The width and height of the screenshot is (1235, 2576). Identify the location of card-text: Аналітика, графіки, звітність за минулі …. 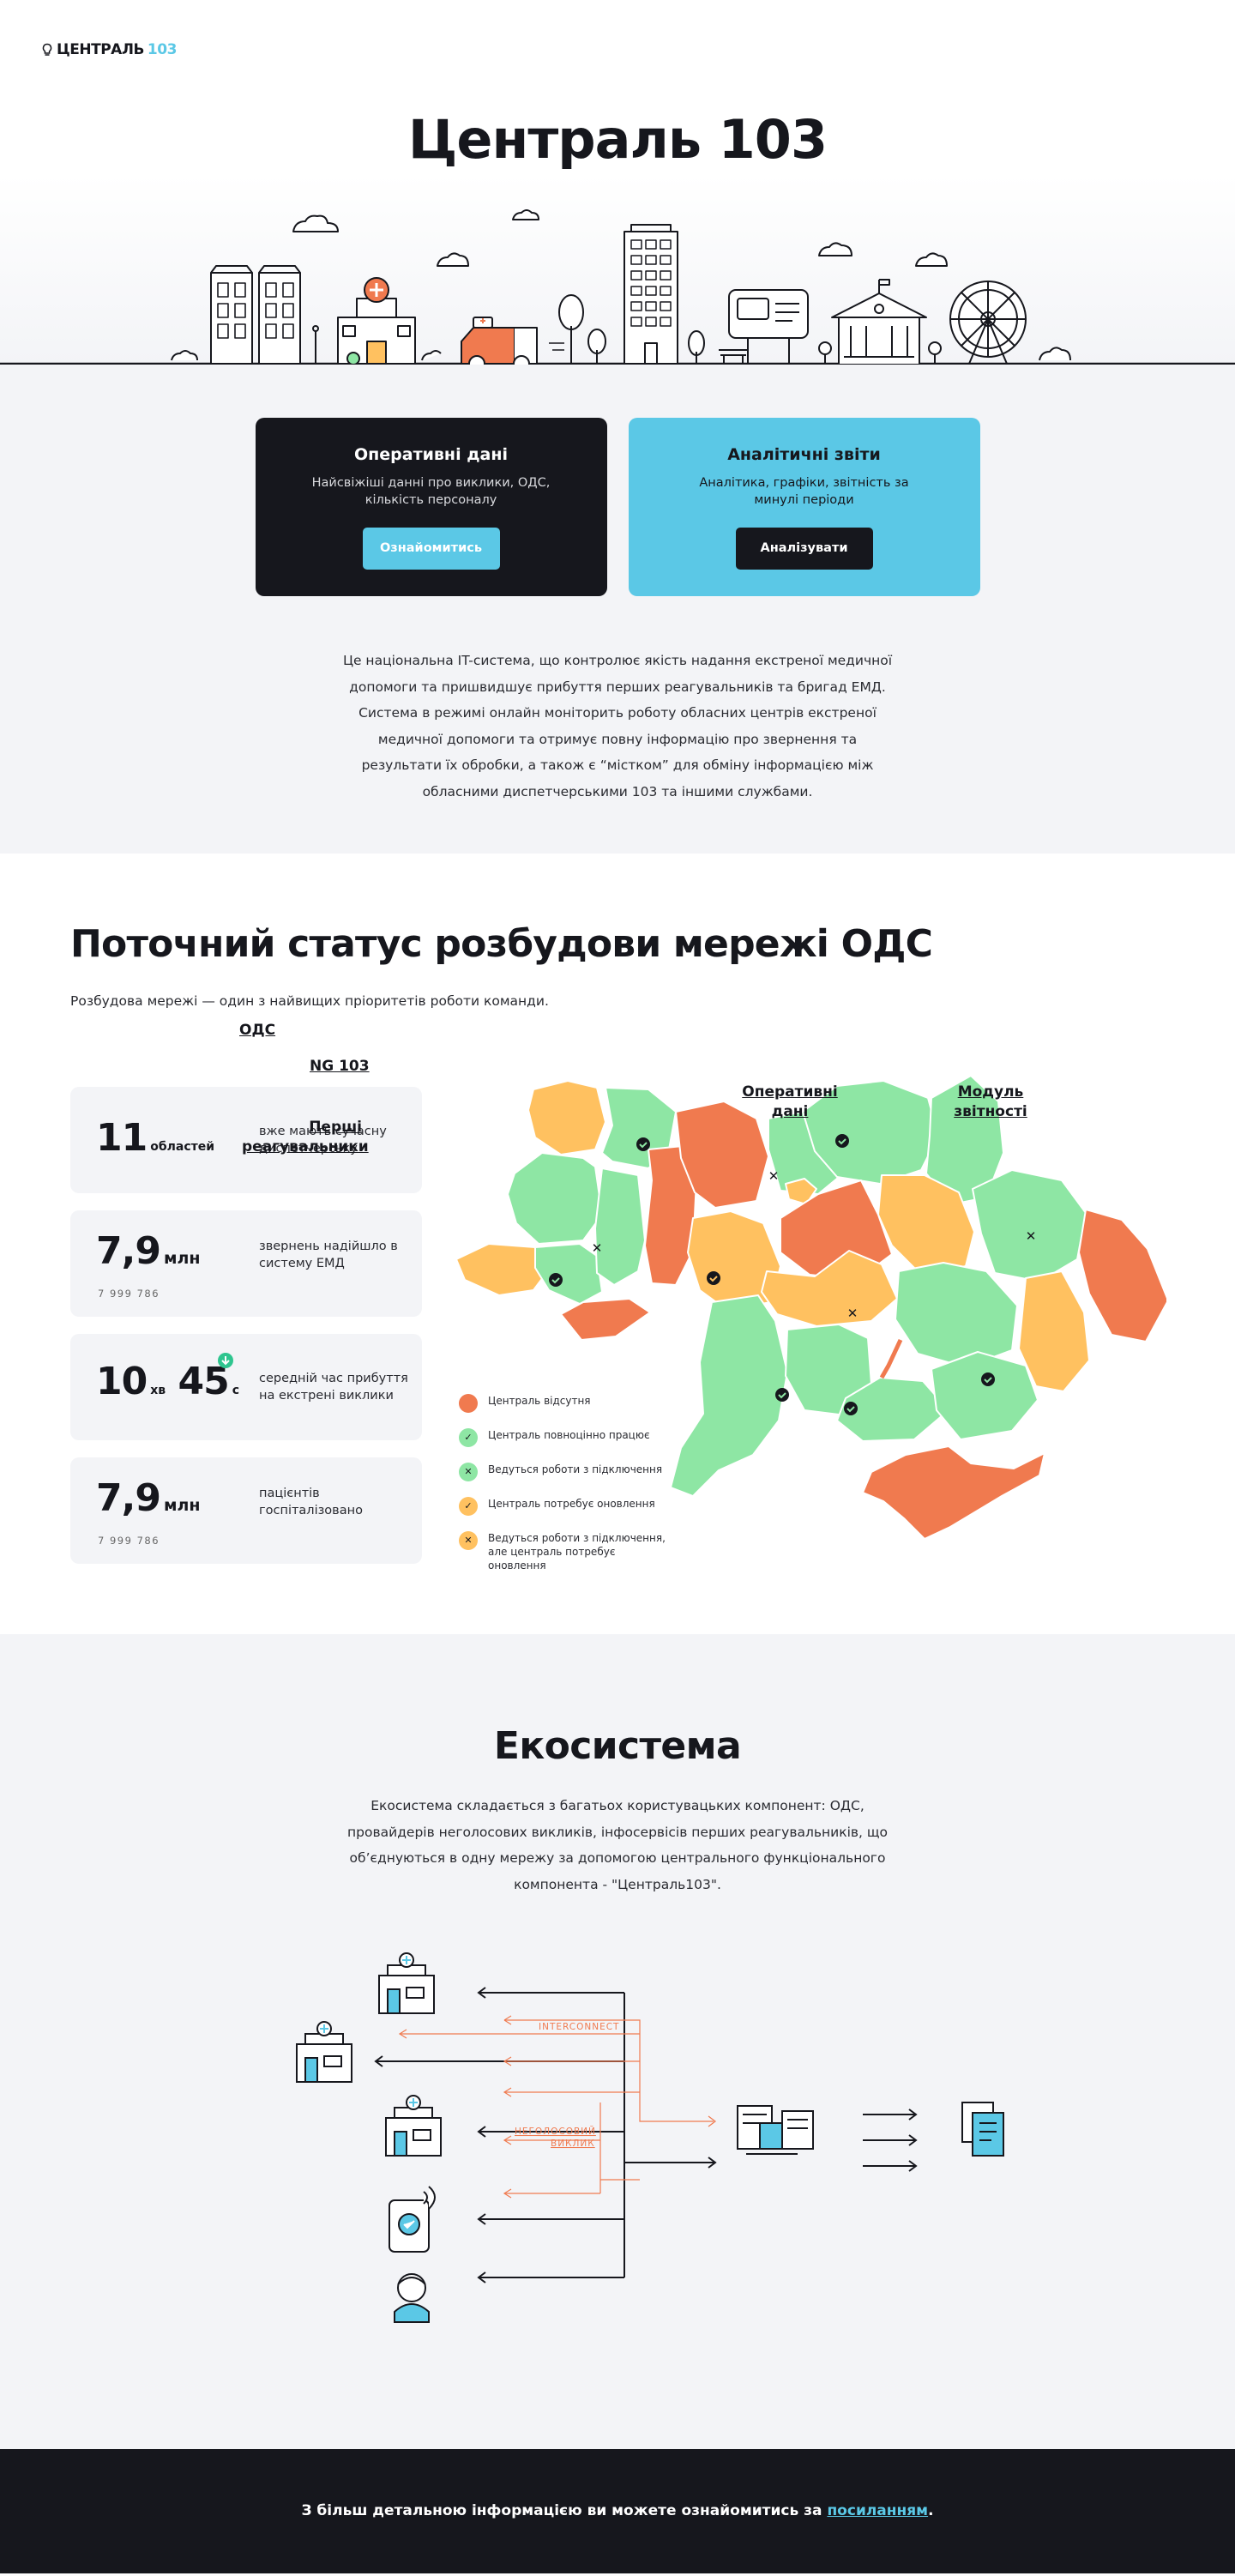
(804, 491).